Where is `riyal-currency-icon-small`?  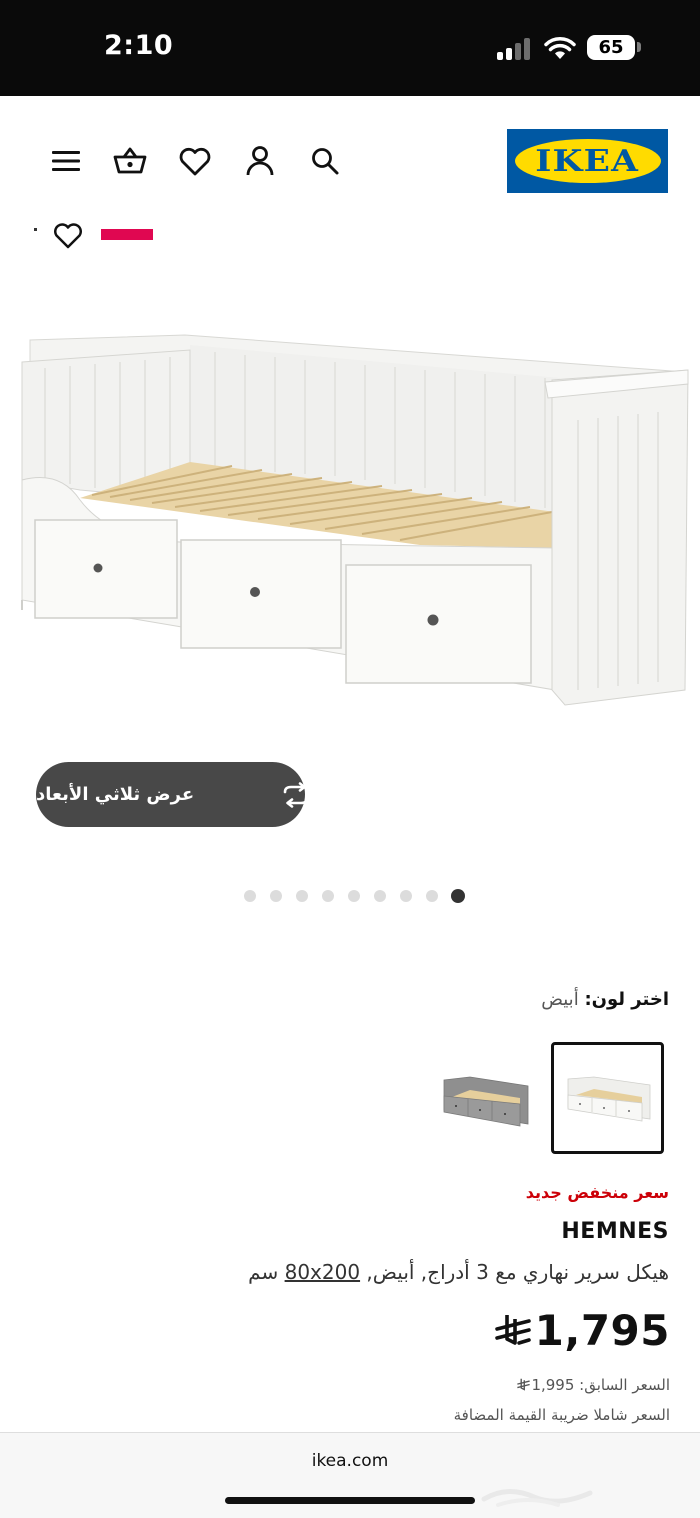 riyal-currency-icon-small is located at coordinates (524, 1384).